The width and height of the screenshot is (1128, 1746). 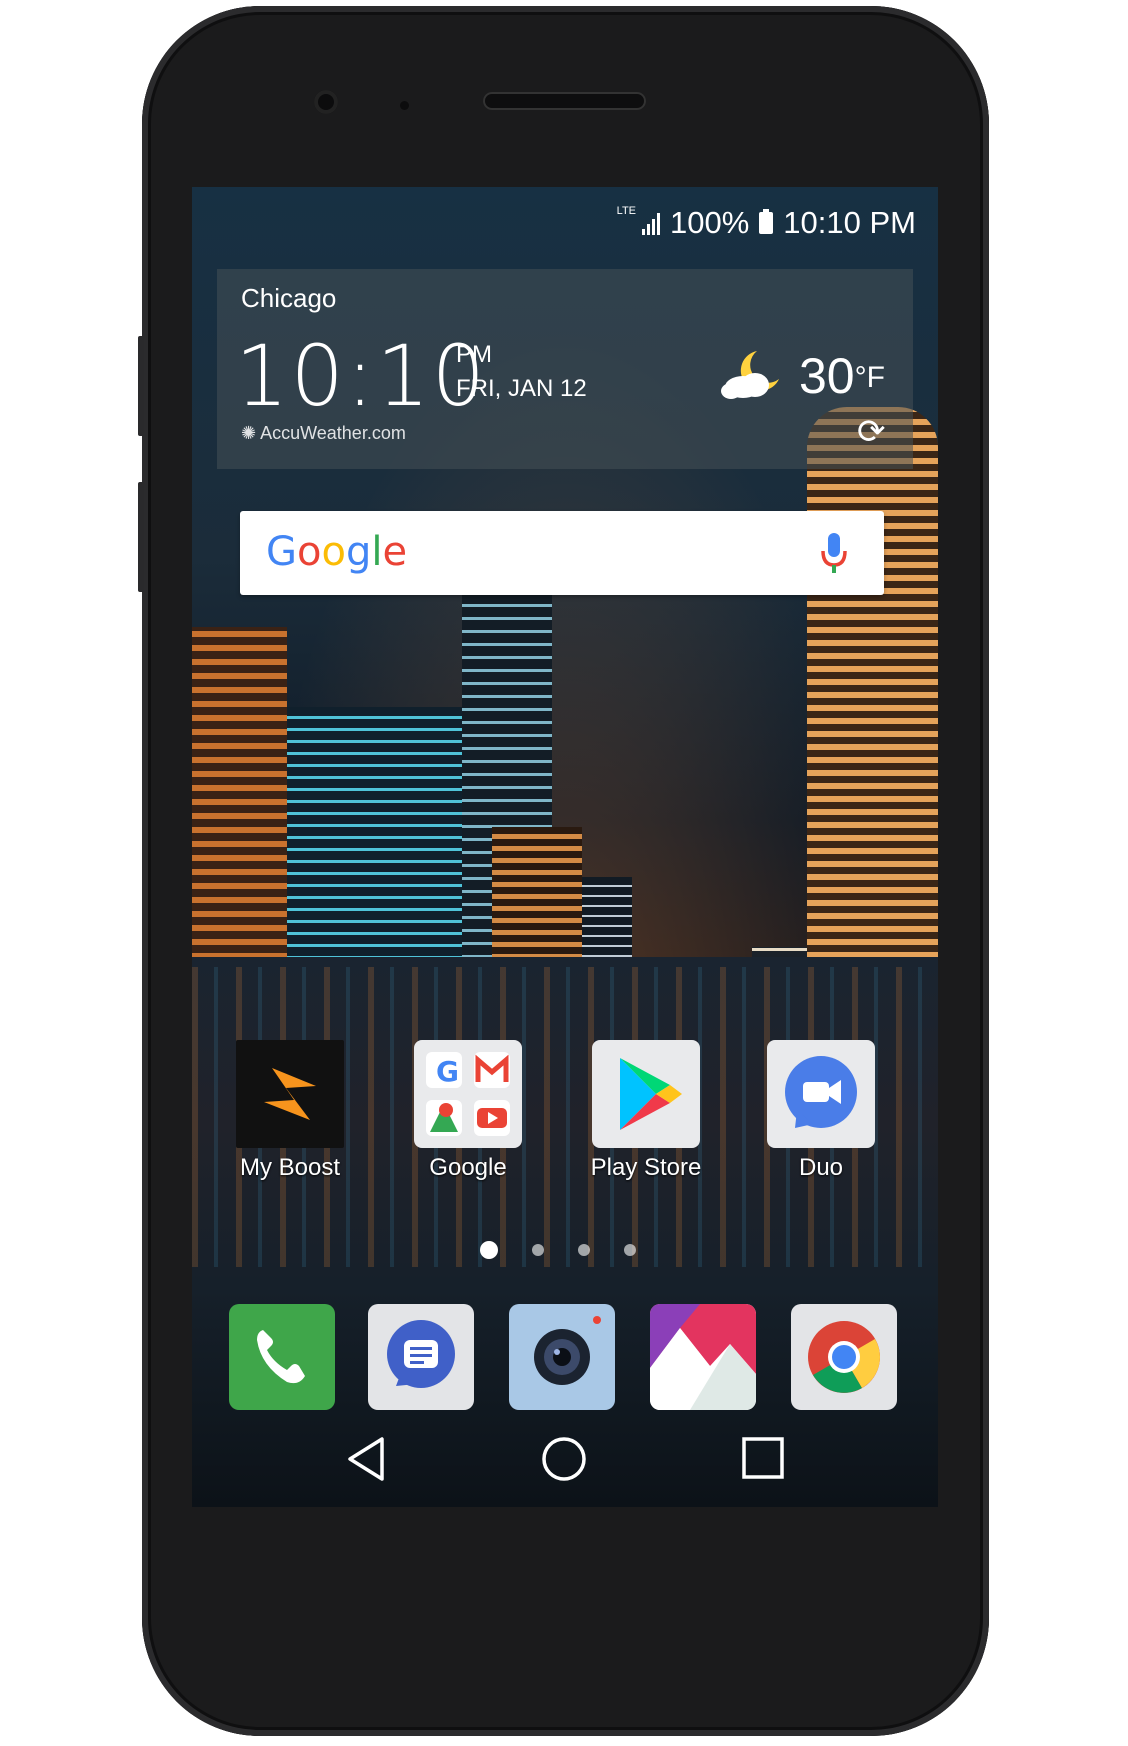 I want to click on weather-city: Chicago, so click(x=289, y=298).